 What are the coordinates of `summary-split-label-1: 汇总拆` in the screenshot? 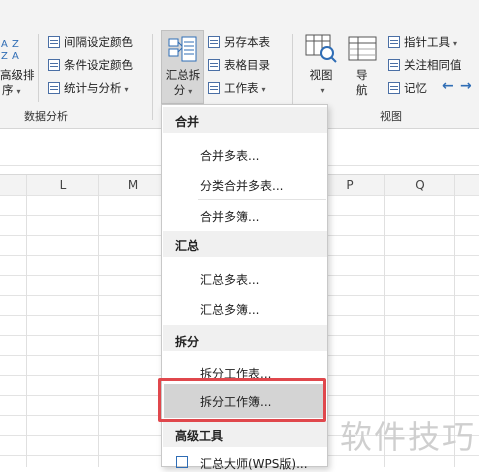 It's located at (183, 75).